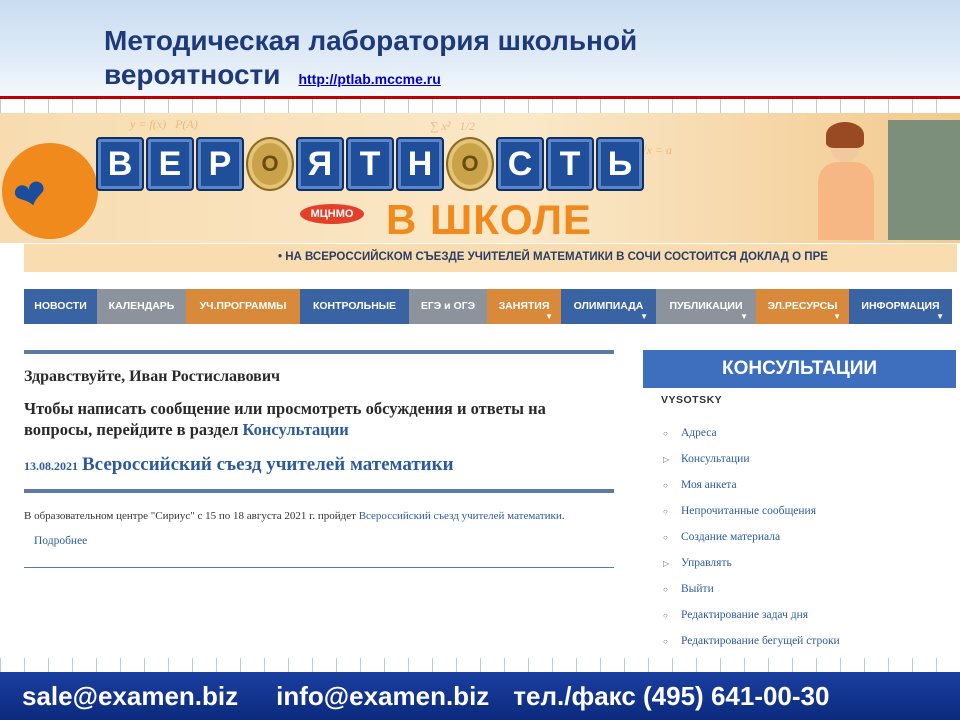 The height and width of the screenshot is (720, 960). I want to click on menu-item-calendar: КАЛЕНДАРЬ, so click(141, 306).